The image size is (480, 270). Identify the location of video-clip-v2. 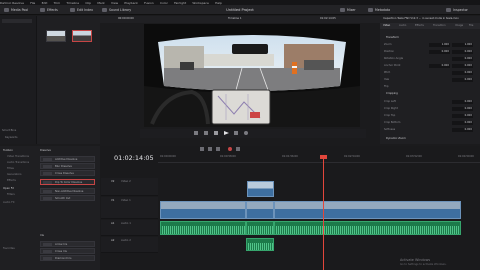
(260, 189).